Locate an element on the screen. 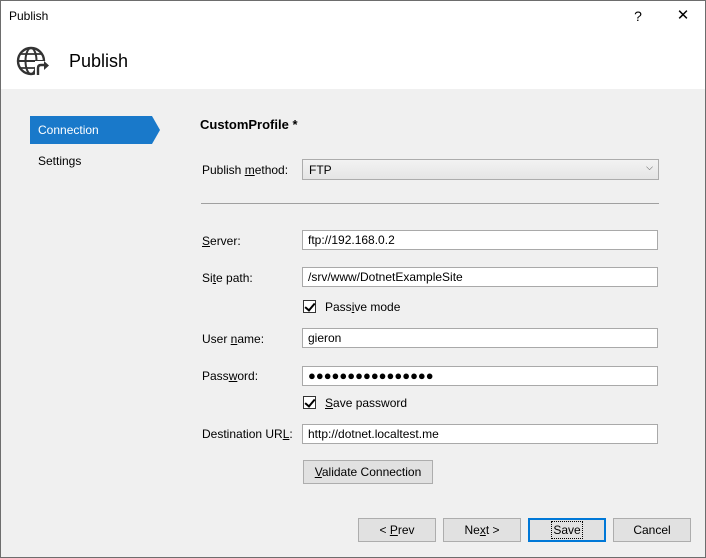  sidebar-item-settings: Settings is located at coordinates (91, 161).